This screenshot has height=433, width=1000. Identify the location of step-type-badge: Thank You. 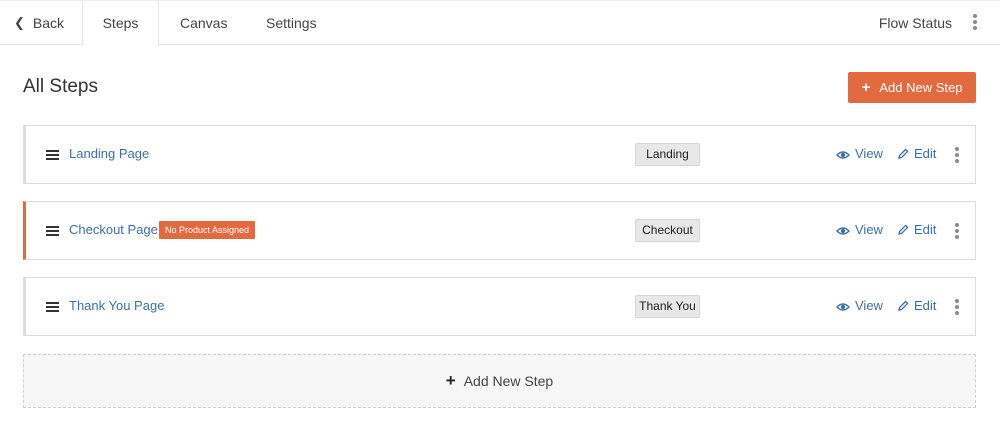
(667, 306).